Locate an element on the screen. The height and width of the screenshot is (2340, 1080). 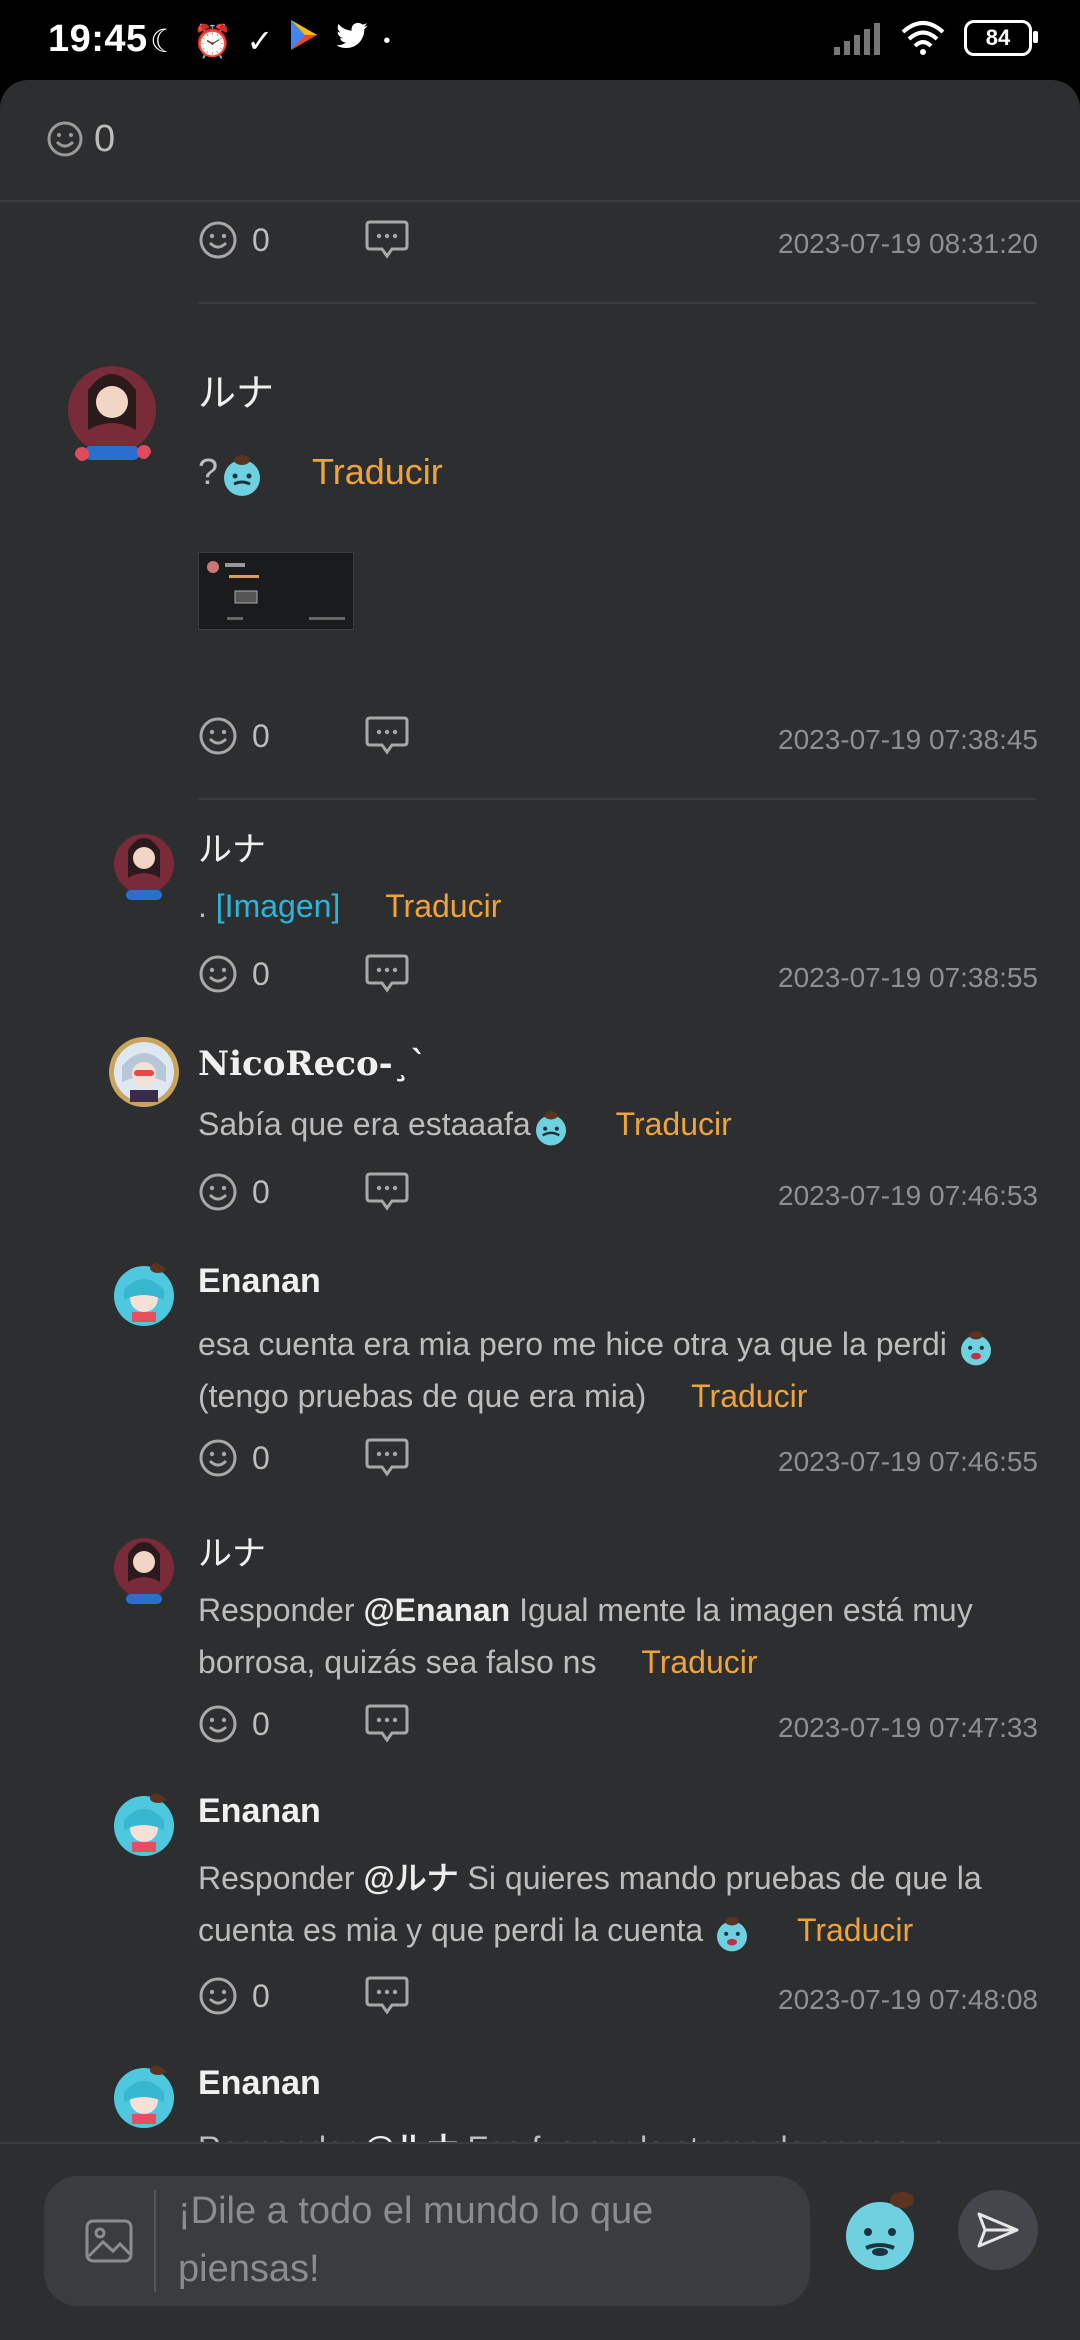
image-icon is located at coordinates (109, 2243).